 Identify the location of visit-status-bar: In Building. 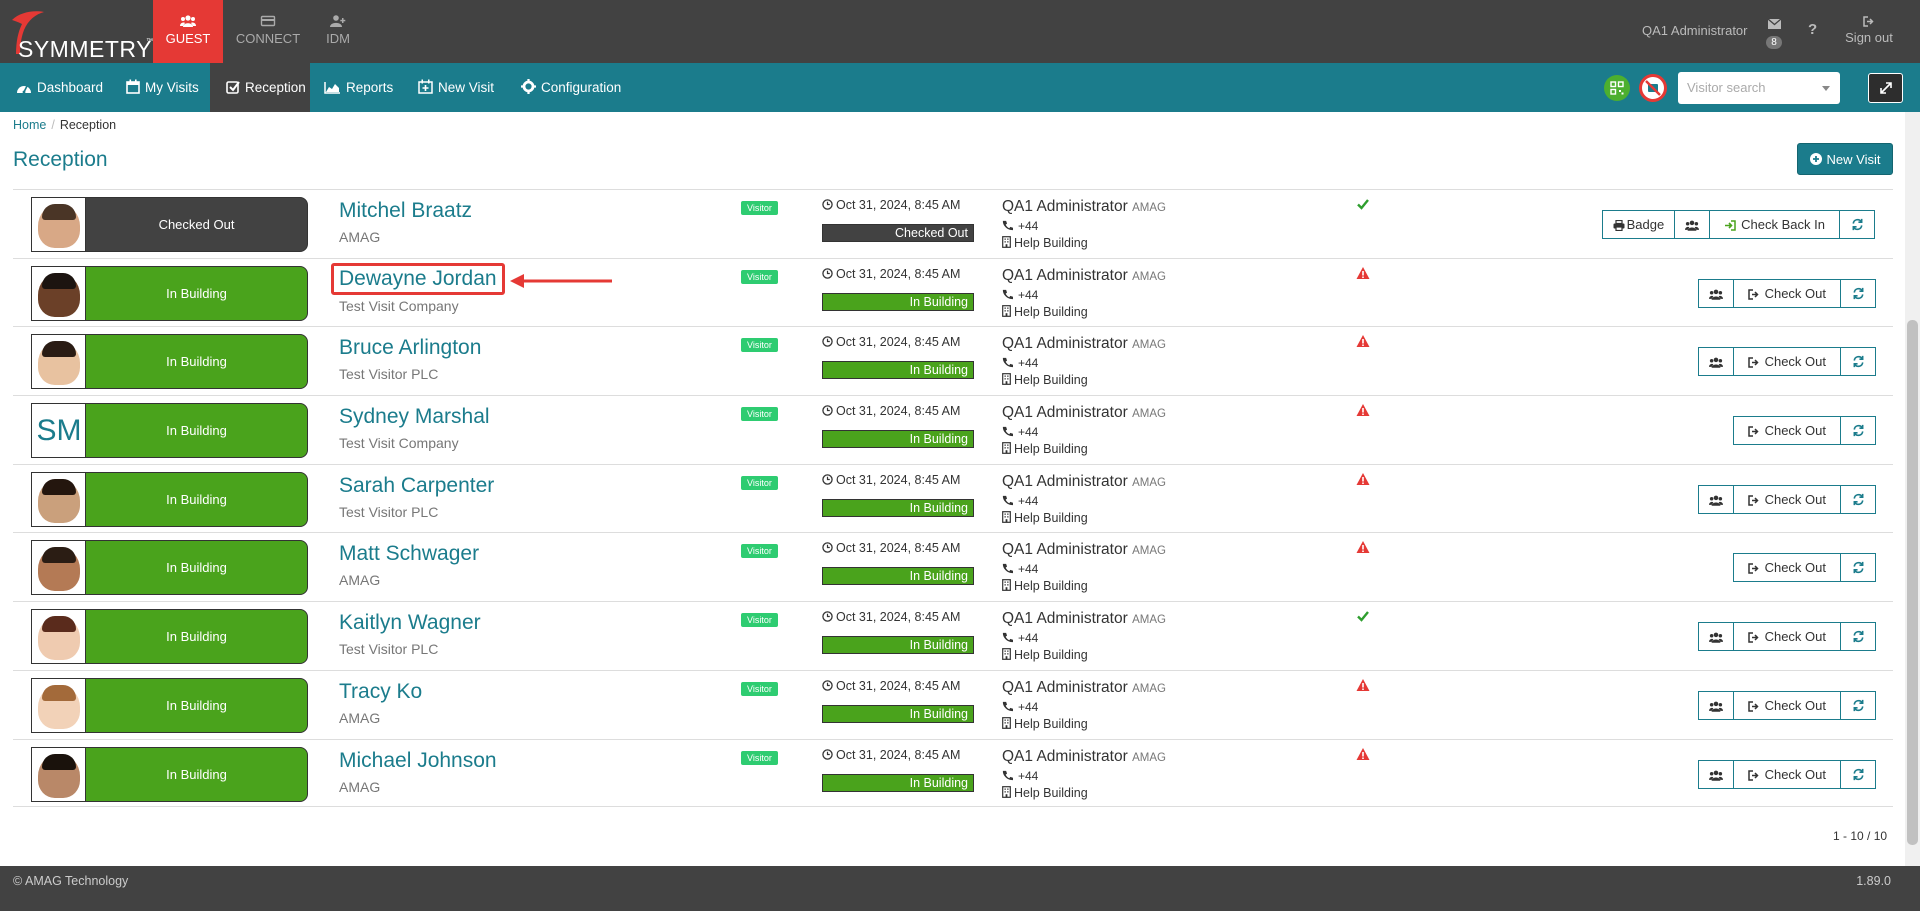
(898, 370).